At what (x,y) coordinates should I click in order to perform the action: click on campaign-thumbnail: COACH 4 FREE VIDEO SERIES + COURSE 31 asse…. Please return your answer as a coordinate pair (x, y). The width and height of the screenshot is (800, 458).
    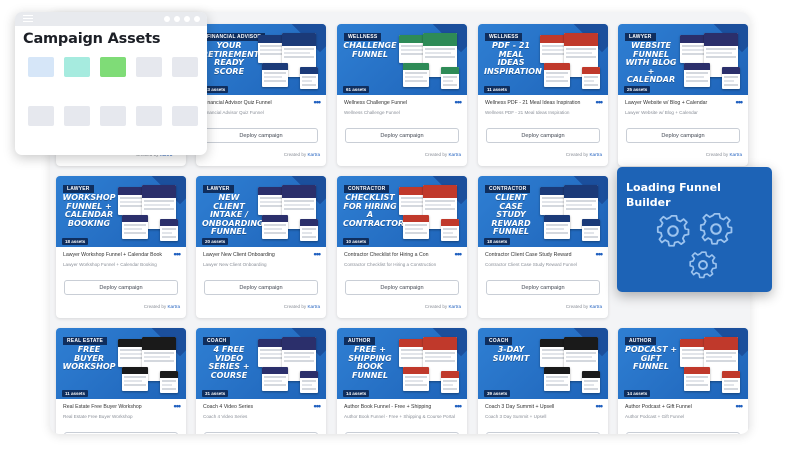
    Looking at the image, I should click on (261, 363).